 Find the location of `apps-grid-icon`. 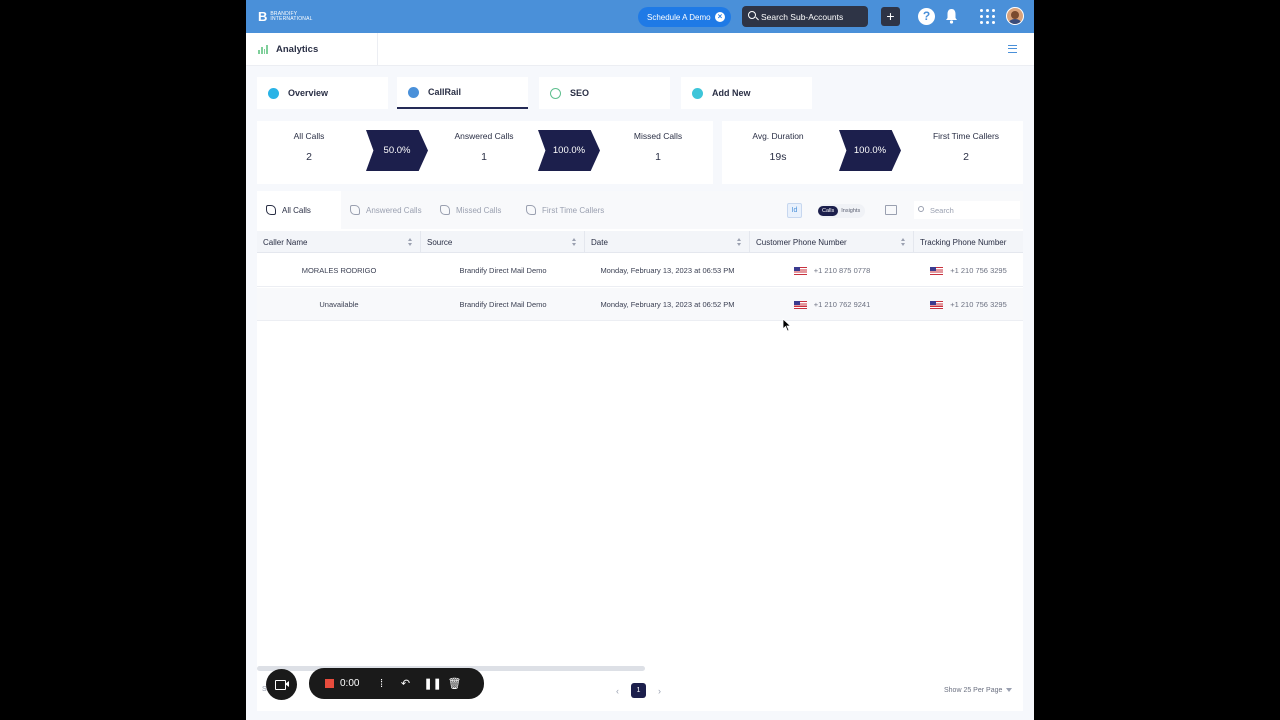

apps-grid-icon is located at coordinates (987, 16).